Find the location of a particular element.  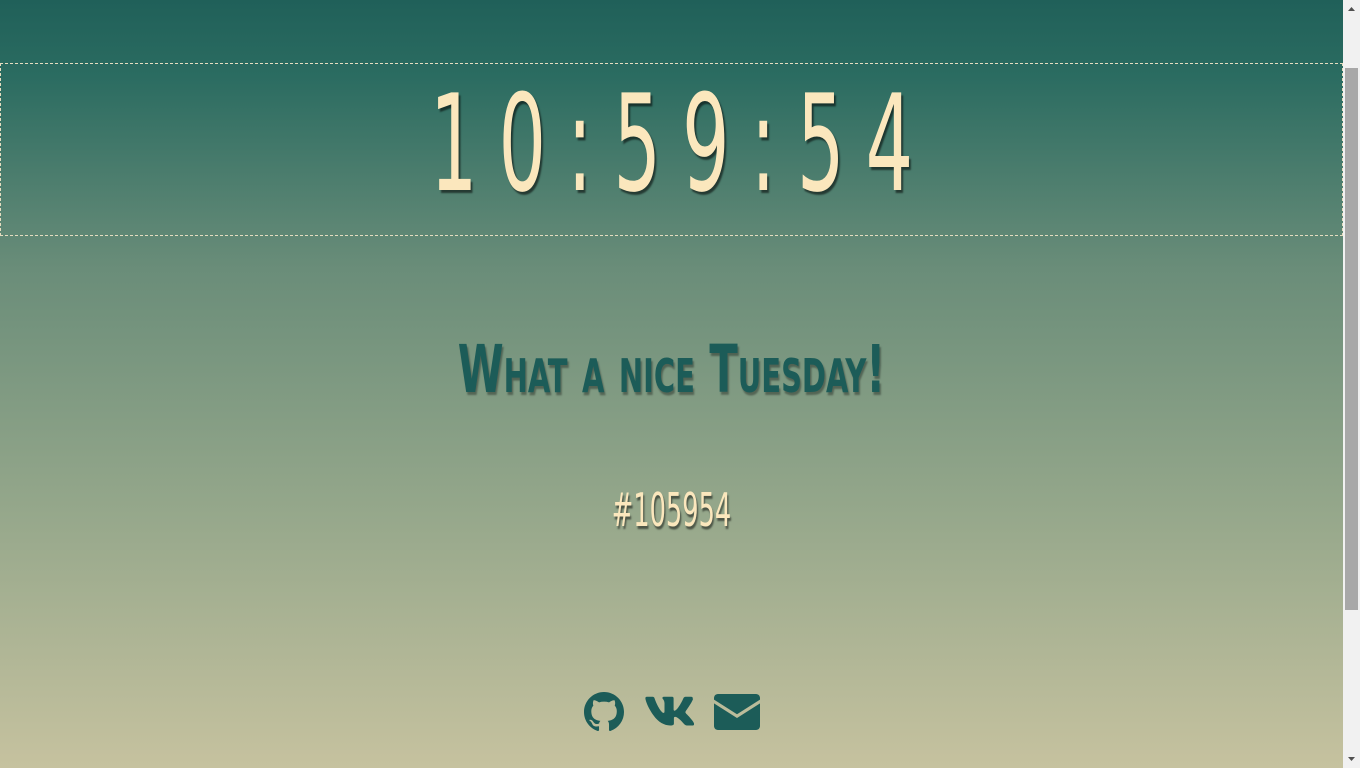

color-code: #105954 is located at coordinates (671, 510).